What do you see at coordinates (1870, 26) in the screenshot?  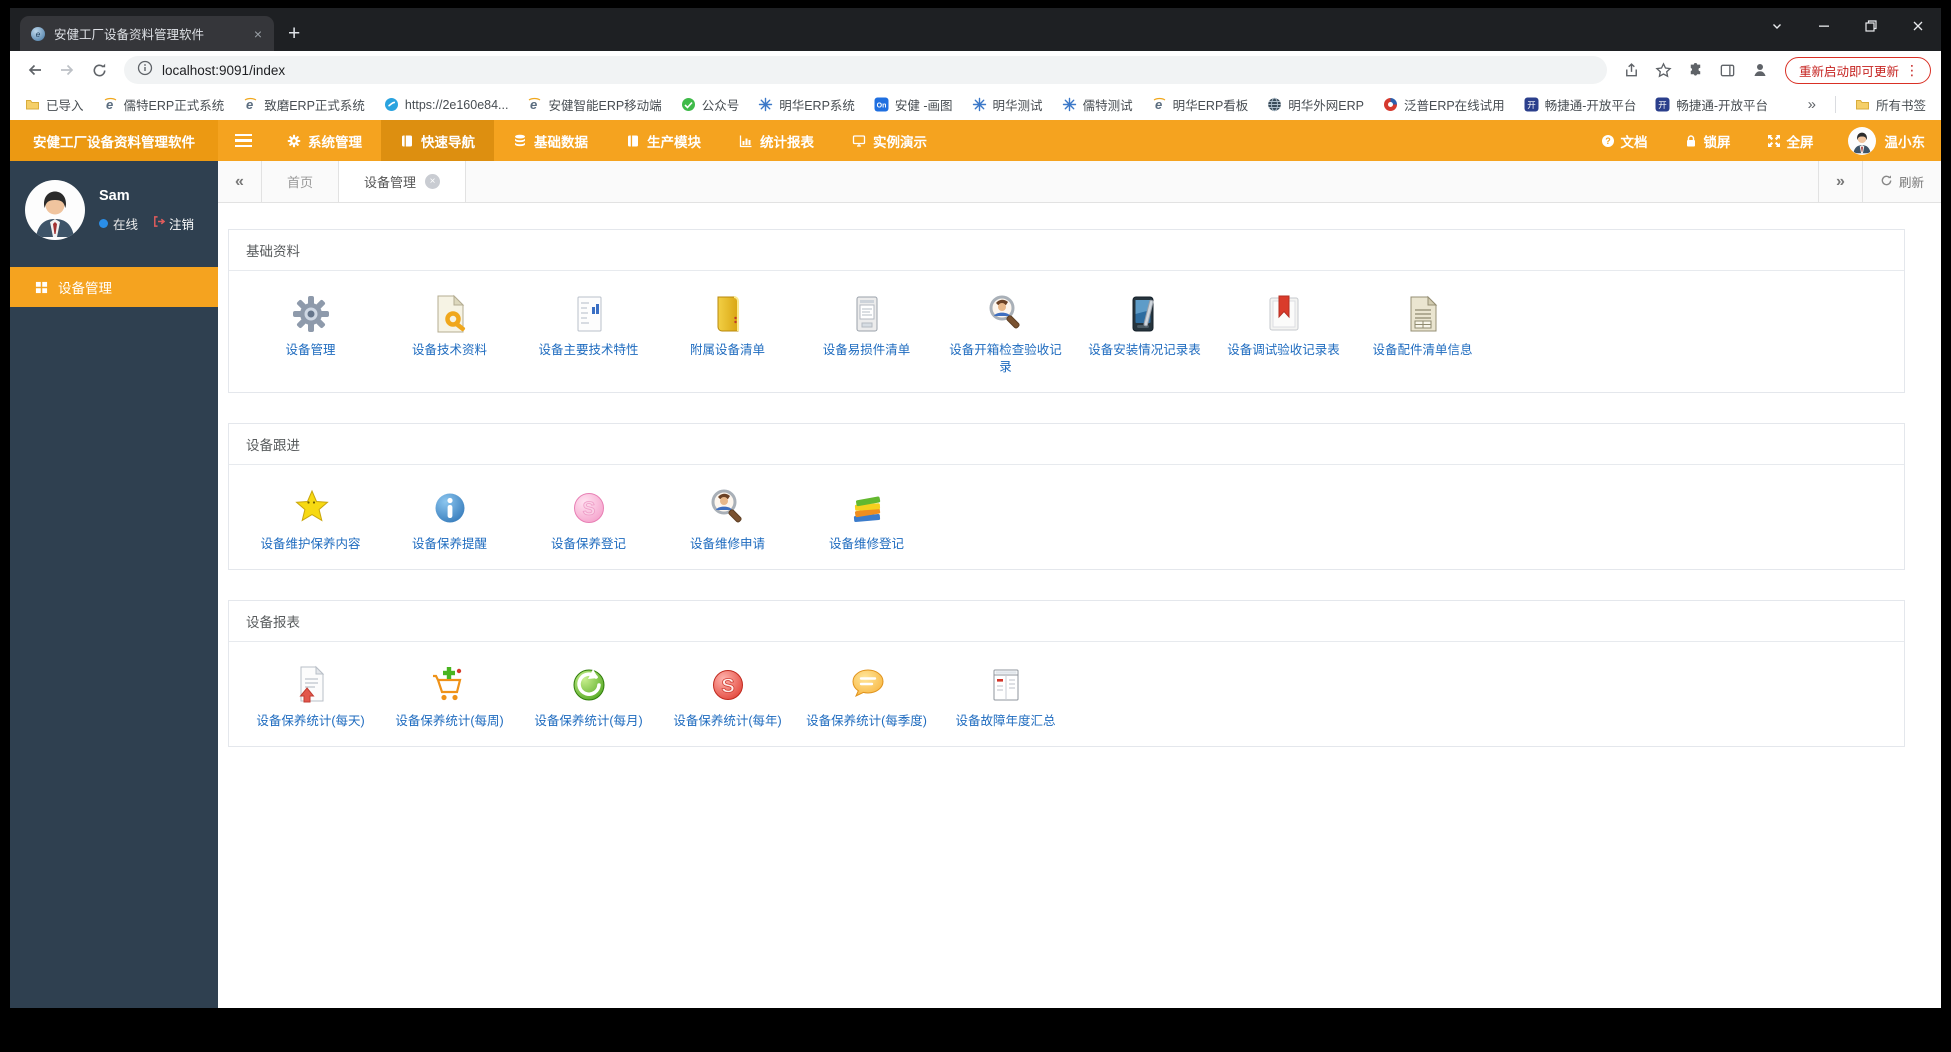 I see `window-restore-icon` at bounding box center [1870, 26].